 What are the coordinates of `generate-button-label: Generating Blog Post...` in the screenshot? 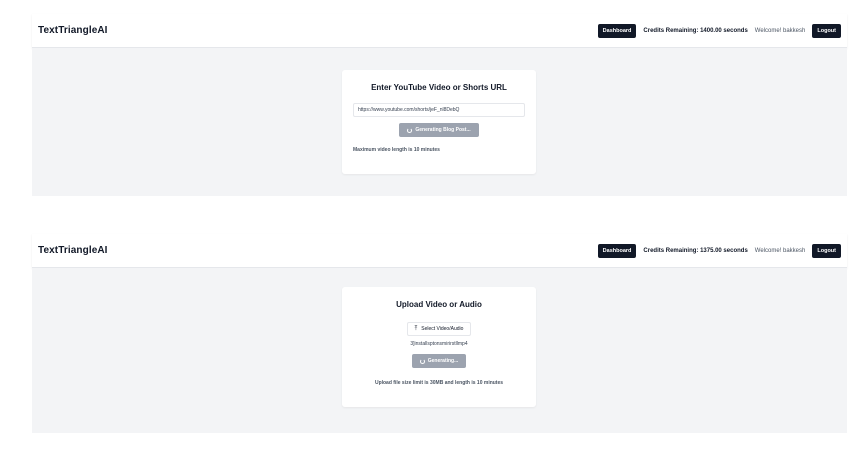 It's located at (443, 130).